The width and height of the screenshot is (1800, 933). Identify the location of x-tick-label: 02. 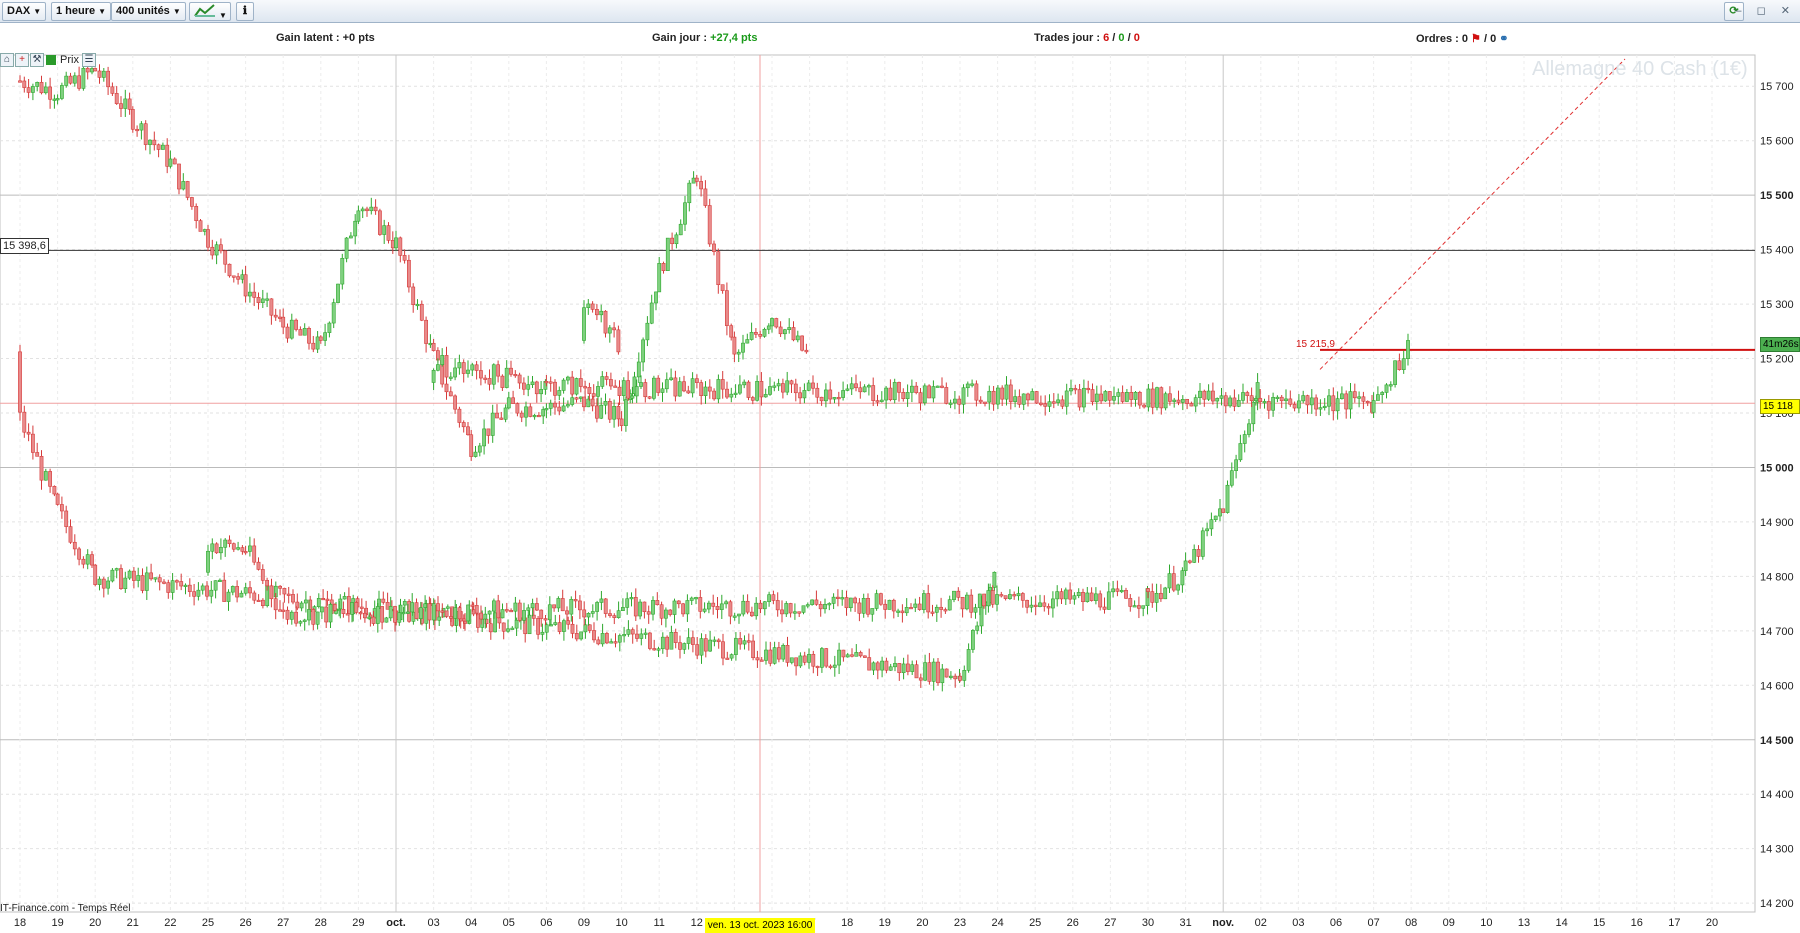
(1261, 923).